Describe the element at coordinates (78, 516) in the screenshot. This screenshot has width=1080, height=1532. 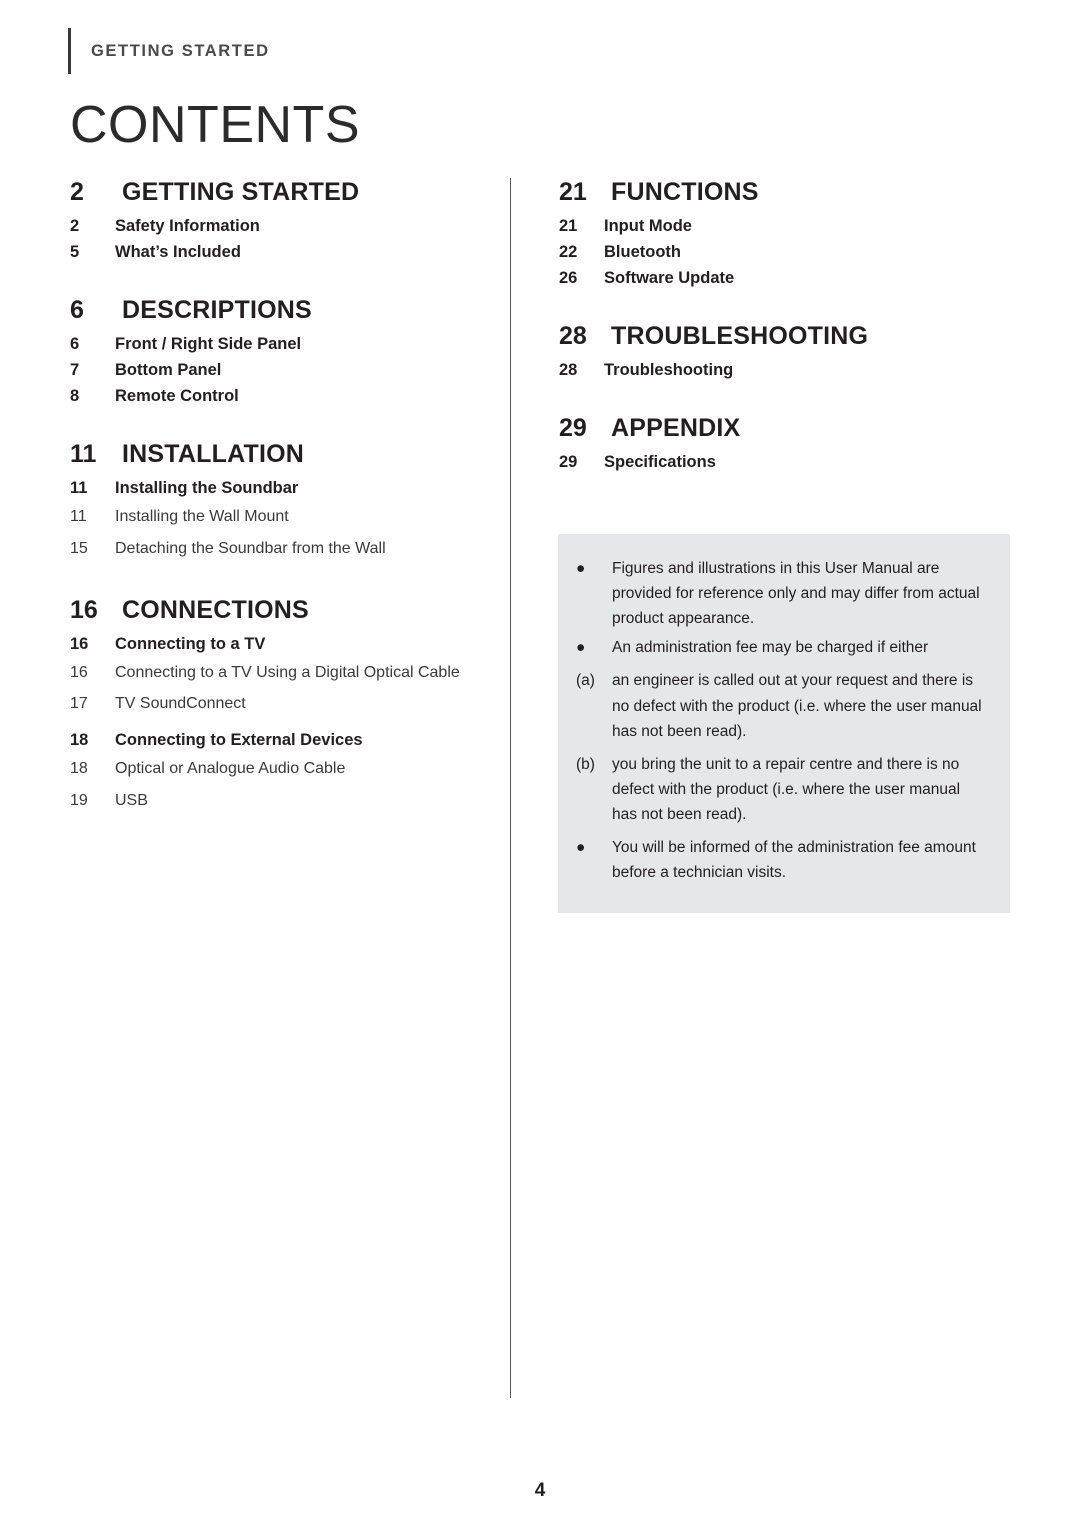
I see `toc-item-page: 11` at that location.